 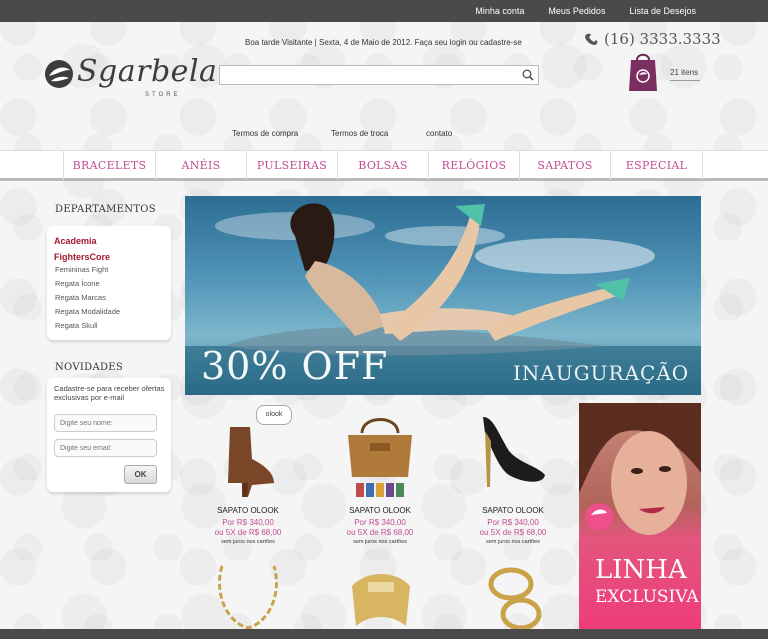 I want to click on logo-text: Sgarbela, so click(x=147, y=71).